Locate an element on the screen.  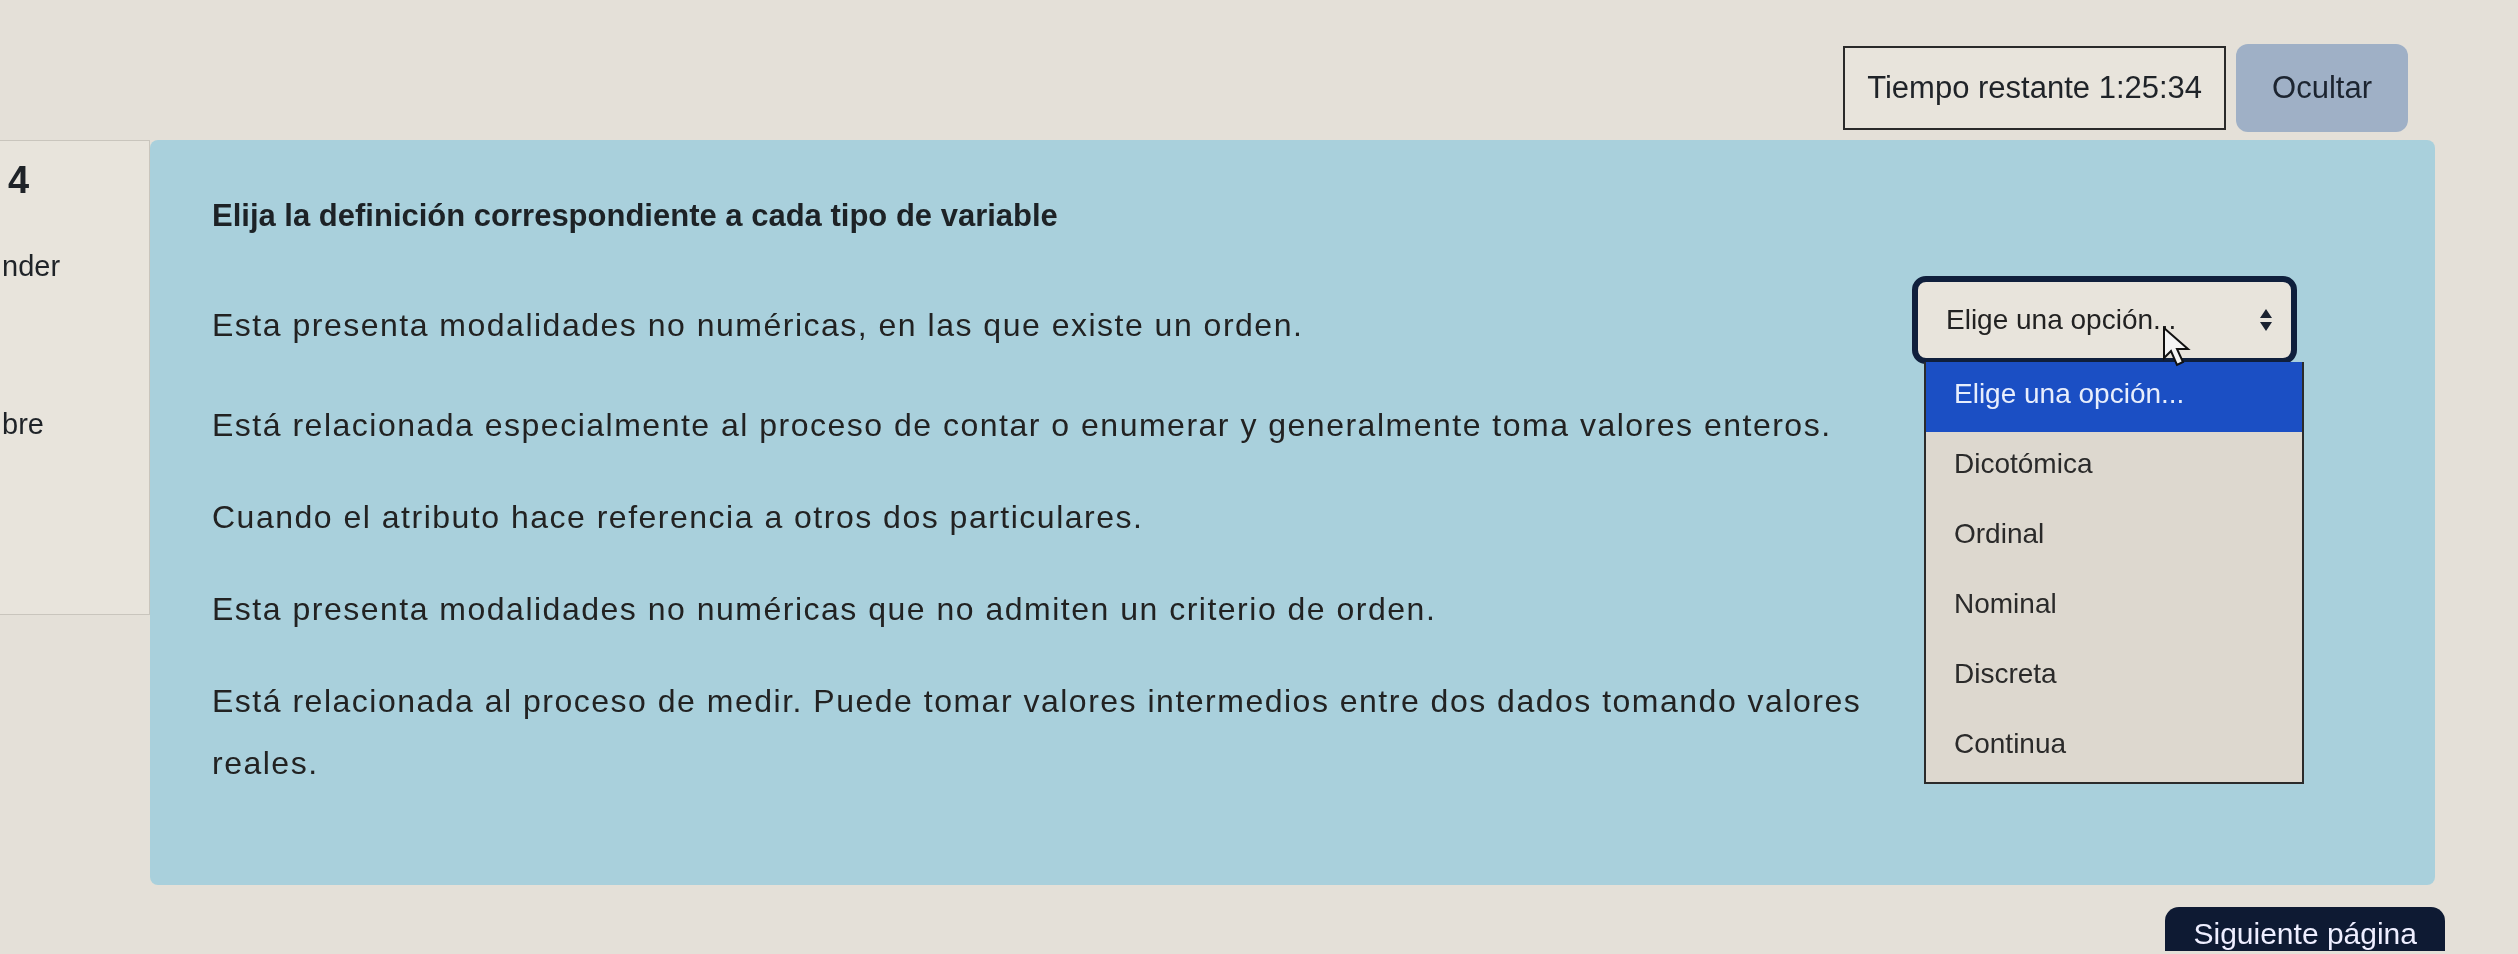
statement-text: Esta presenta modalidades no numéricas, en las que existe un orden. is located at coordinates (758, 325).